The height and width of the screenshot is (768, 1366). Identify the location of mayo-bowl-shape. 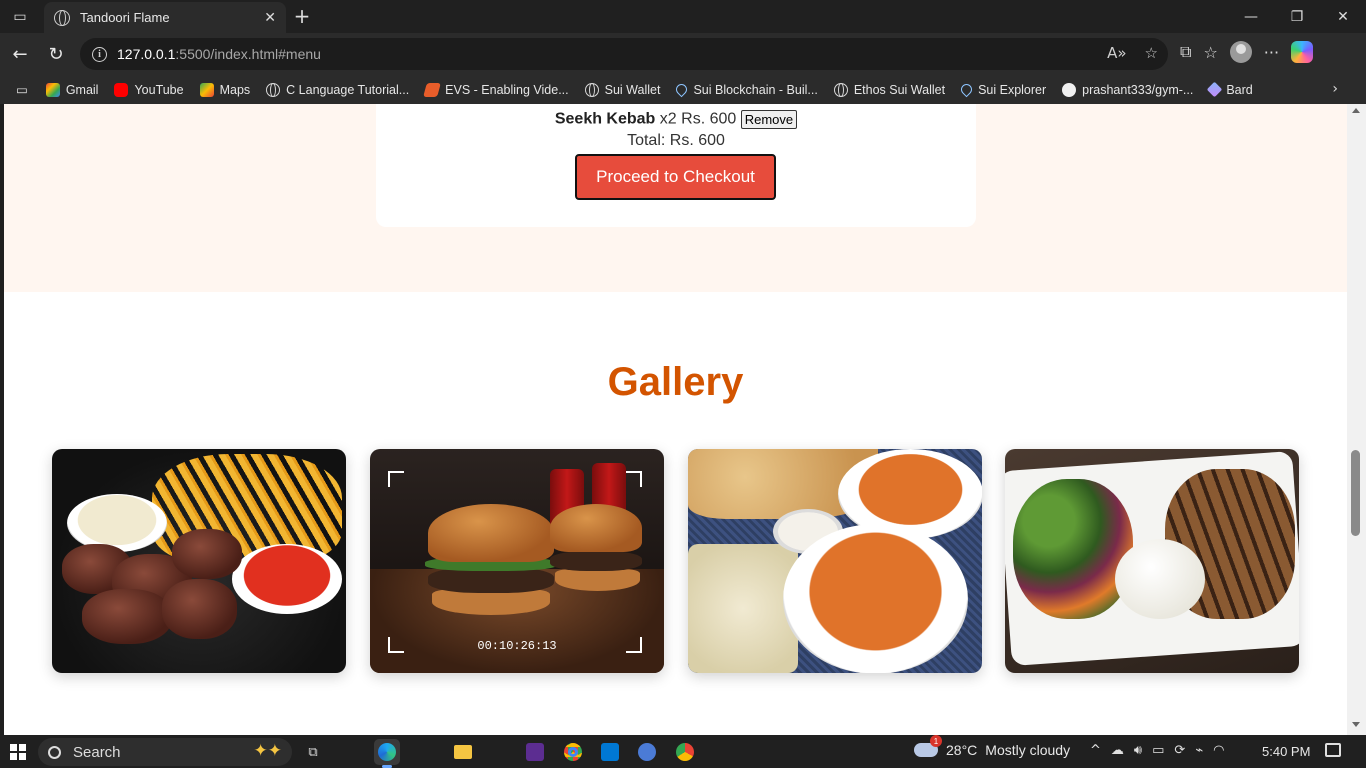
(117, 523).